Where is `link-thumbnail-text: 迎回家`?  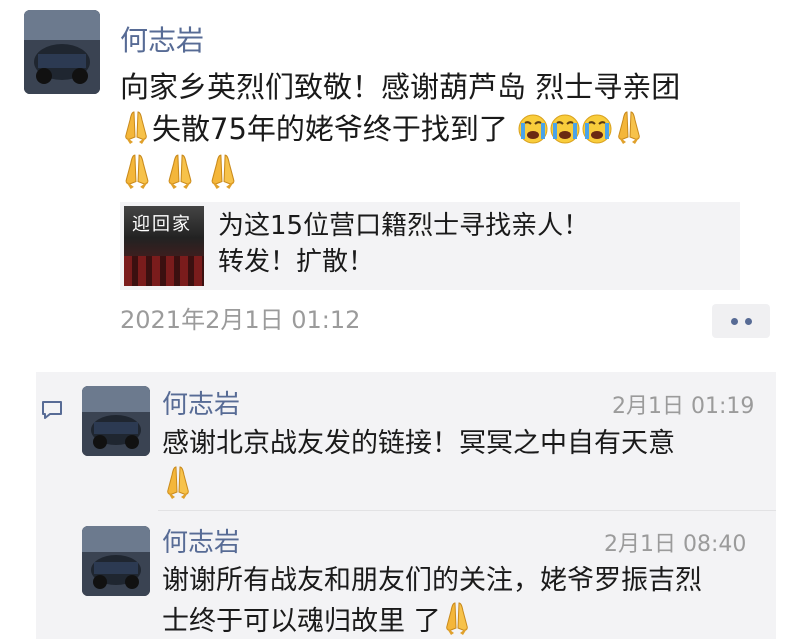 link-thumbnail-text: 迎回家 is located at coordinates (162, 224).